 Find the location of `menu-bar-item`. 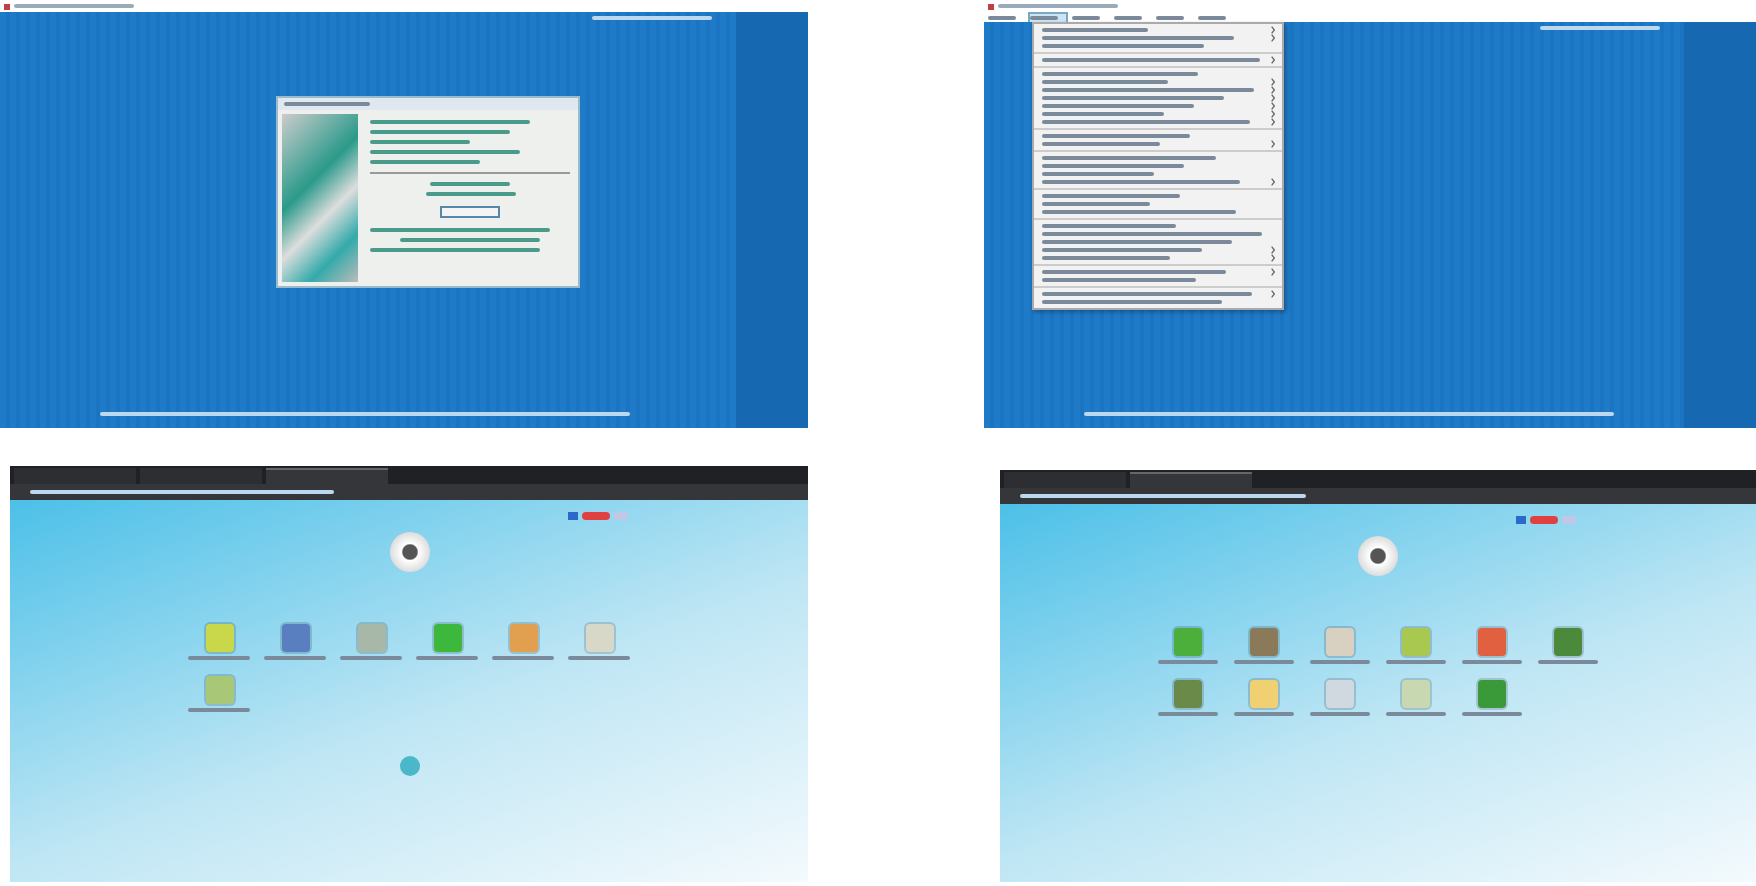

menu-bar-item is located at coordinates (1048, 17).